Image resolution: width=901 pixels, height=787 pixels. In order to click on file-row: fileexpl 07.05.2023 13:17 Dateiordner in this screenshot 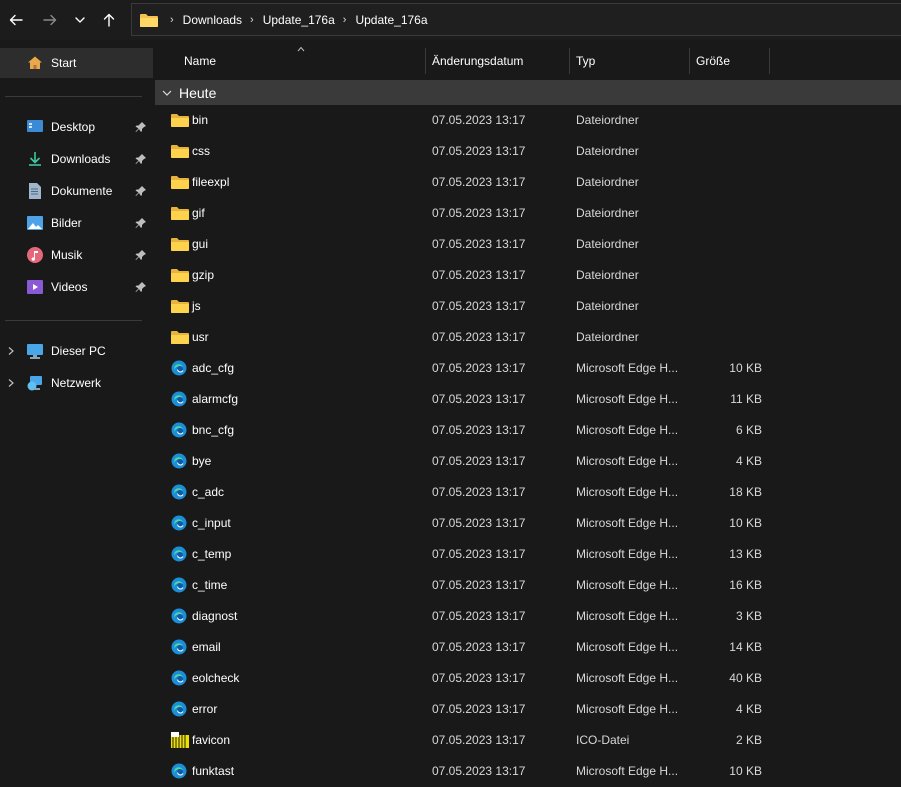, I will do `click(527, 182)`.